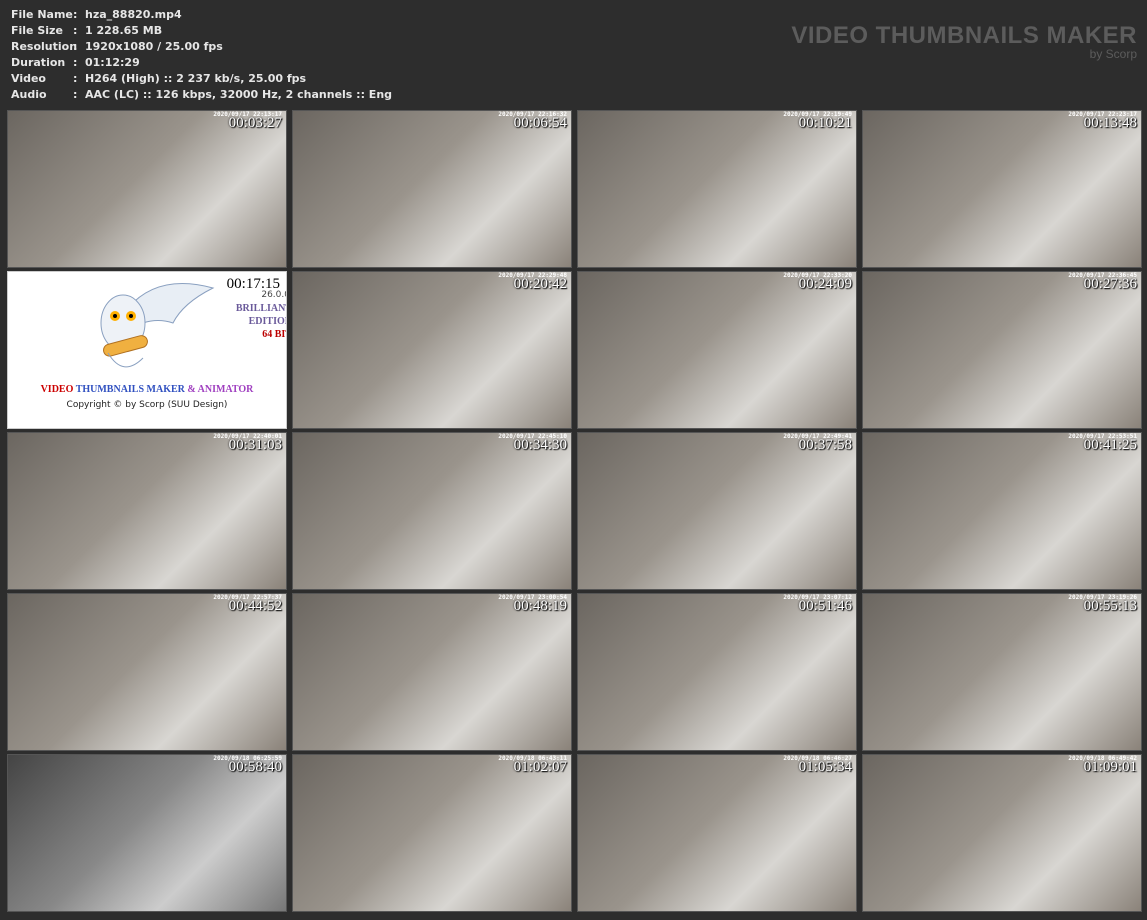 The image size is (1147, 920). What do you see at coordinates (147, 833) in the screenshot?
I see `video-thumbnail: 2020/09/18 06:25:59 00:58:40` at bounding box center [147, 833].